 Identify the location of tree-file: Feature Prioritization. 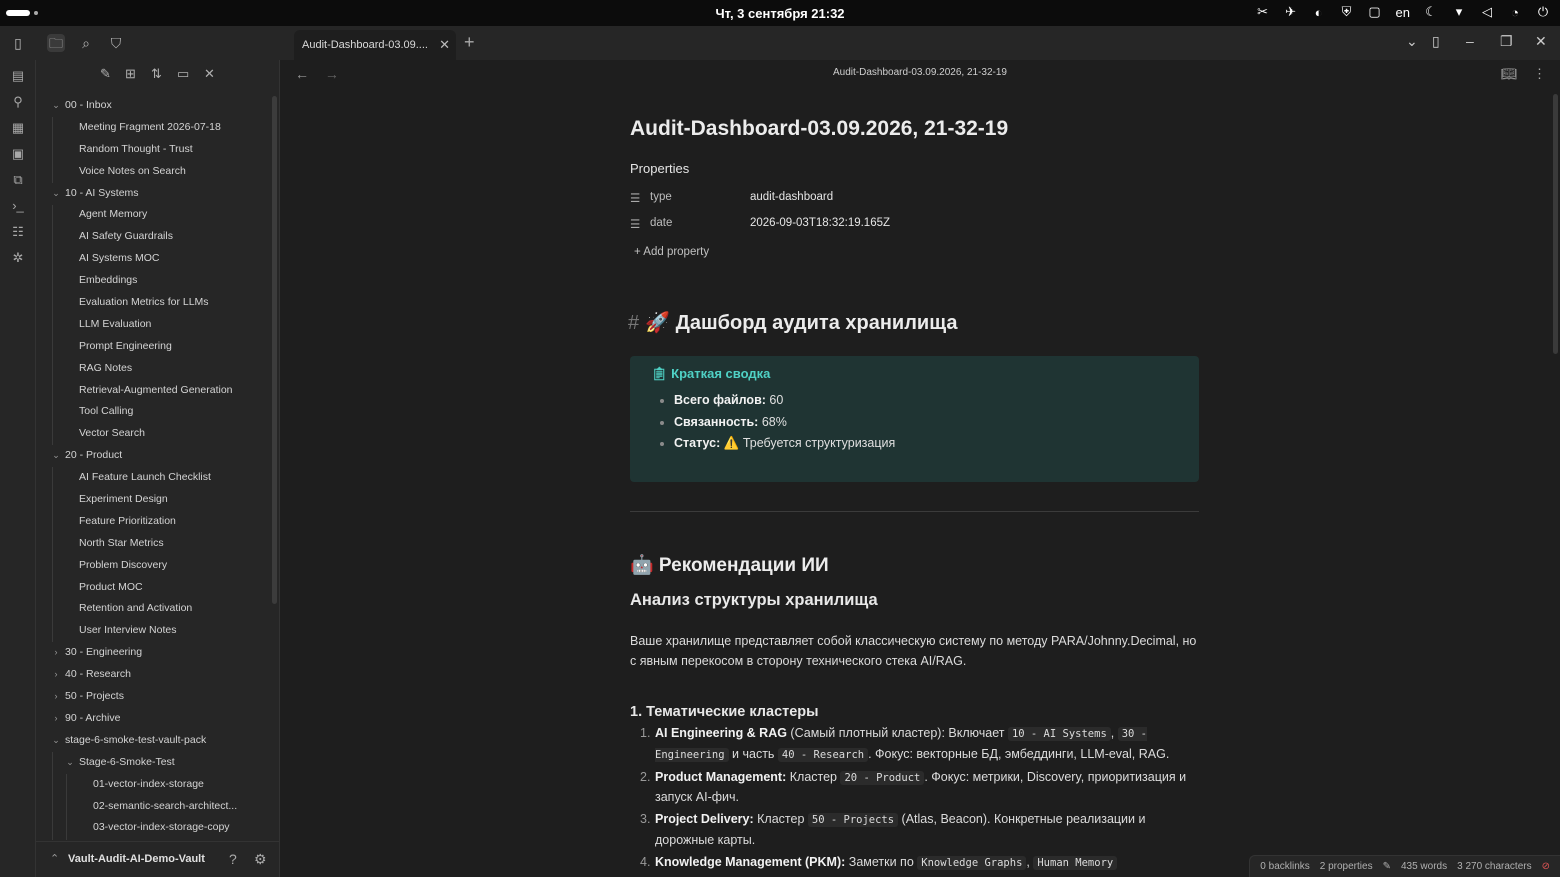
(154, 522).